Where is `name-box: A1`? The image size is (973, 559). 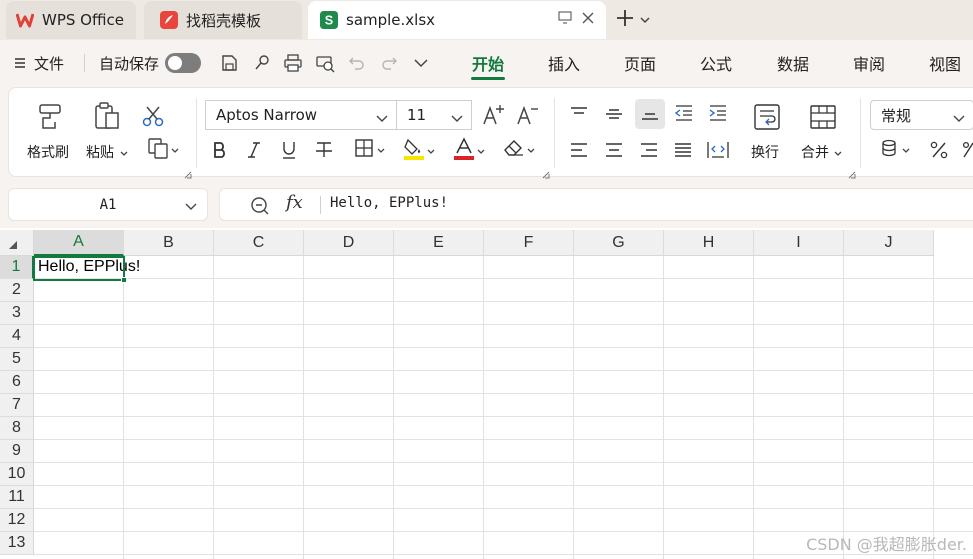
name-box: A1 is located at coordinates (108, 204).